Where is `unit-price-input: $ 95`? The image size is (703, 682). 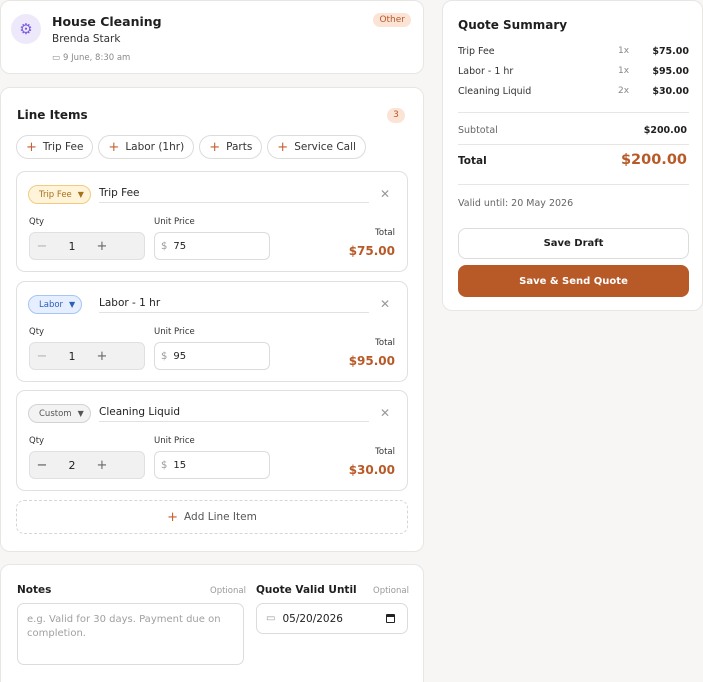
unit-price-input: $ 95 is located at coordinates (212, 356).